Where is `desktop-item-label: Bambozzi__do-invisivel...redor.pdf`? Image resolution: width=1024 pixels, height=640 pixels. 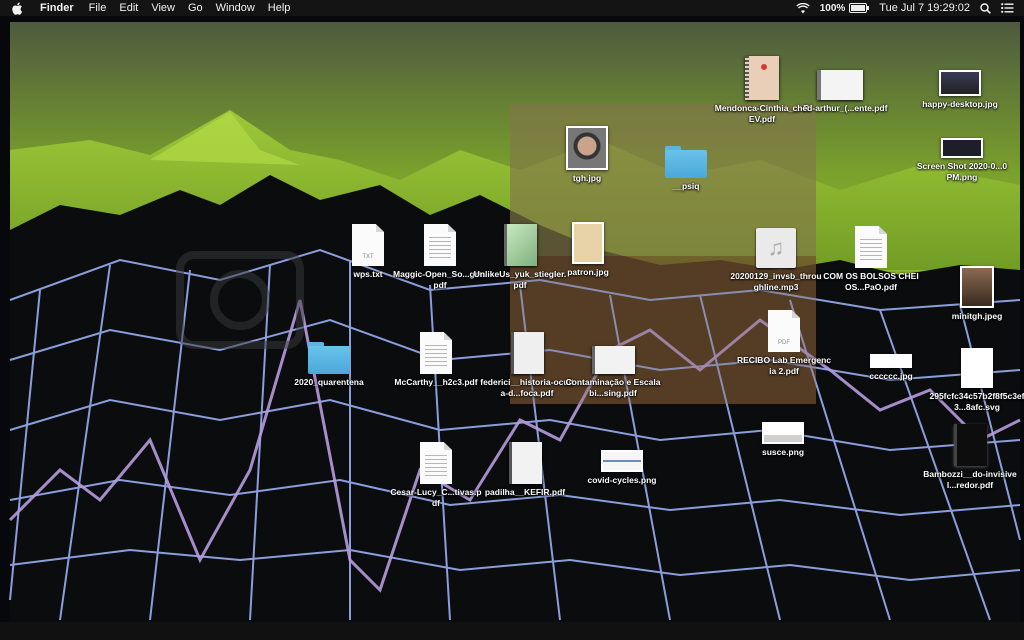 desktop-item-label: Bambozzi__do-invisivel...redor.pdf is located at coordinates (970, 479).